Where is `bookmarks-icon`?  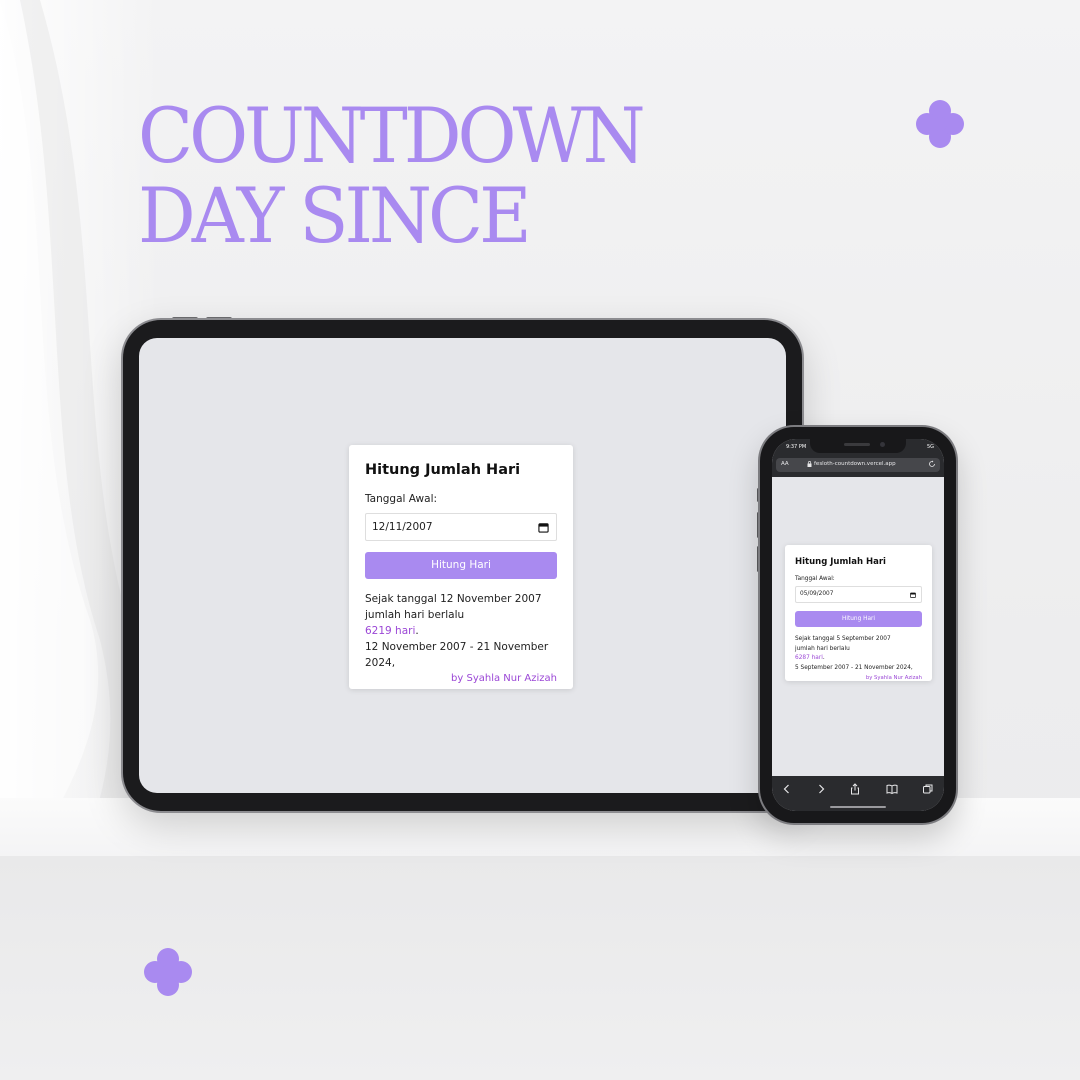 bookmarks-icon is located at coordinates (892, 789).